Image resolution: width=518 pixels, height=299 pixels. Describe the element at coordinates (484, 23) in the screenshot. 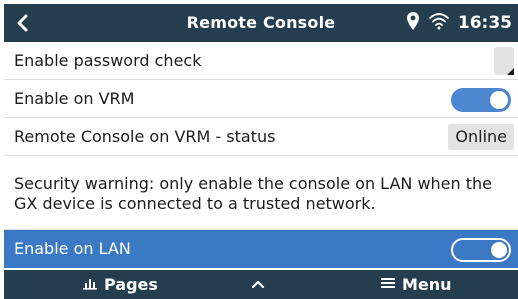

I see `clock: 16:35` at that location.